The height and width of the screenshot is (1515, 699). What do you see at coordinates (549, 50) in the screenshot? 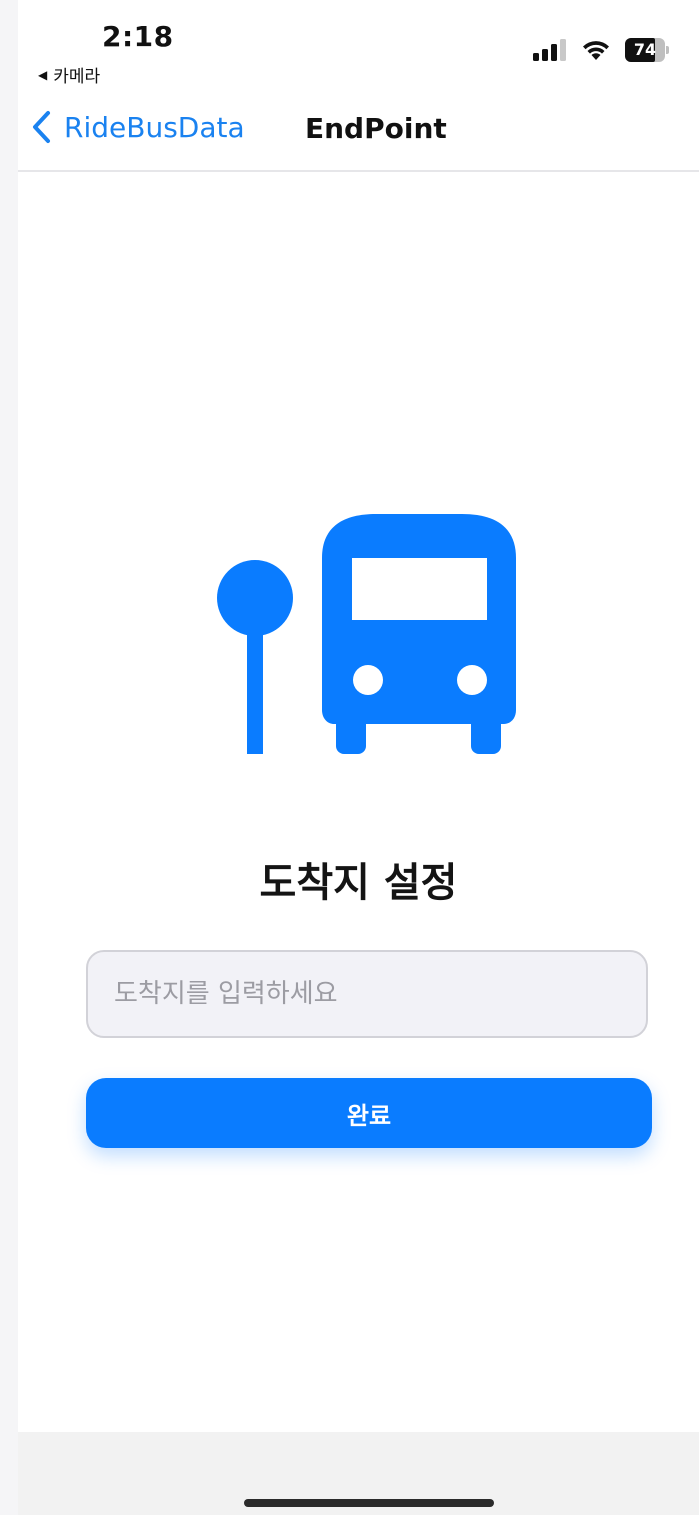
I see `signal-icon` at bounding box center [549, 50].